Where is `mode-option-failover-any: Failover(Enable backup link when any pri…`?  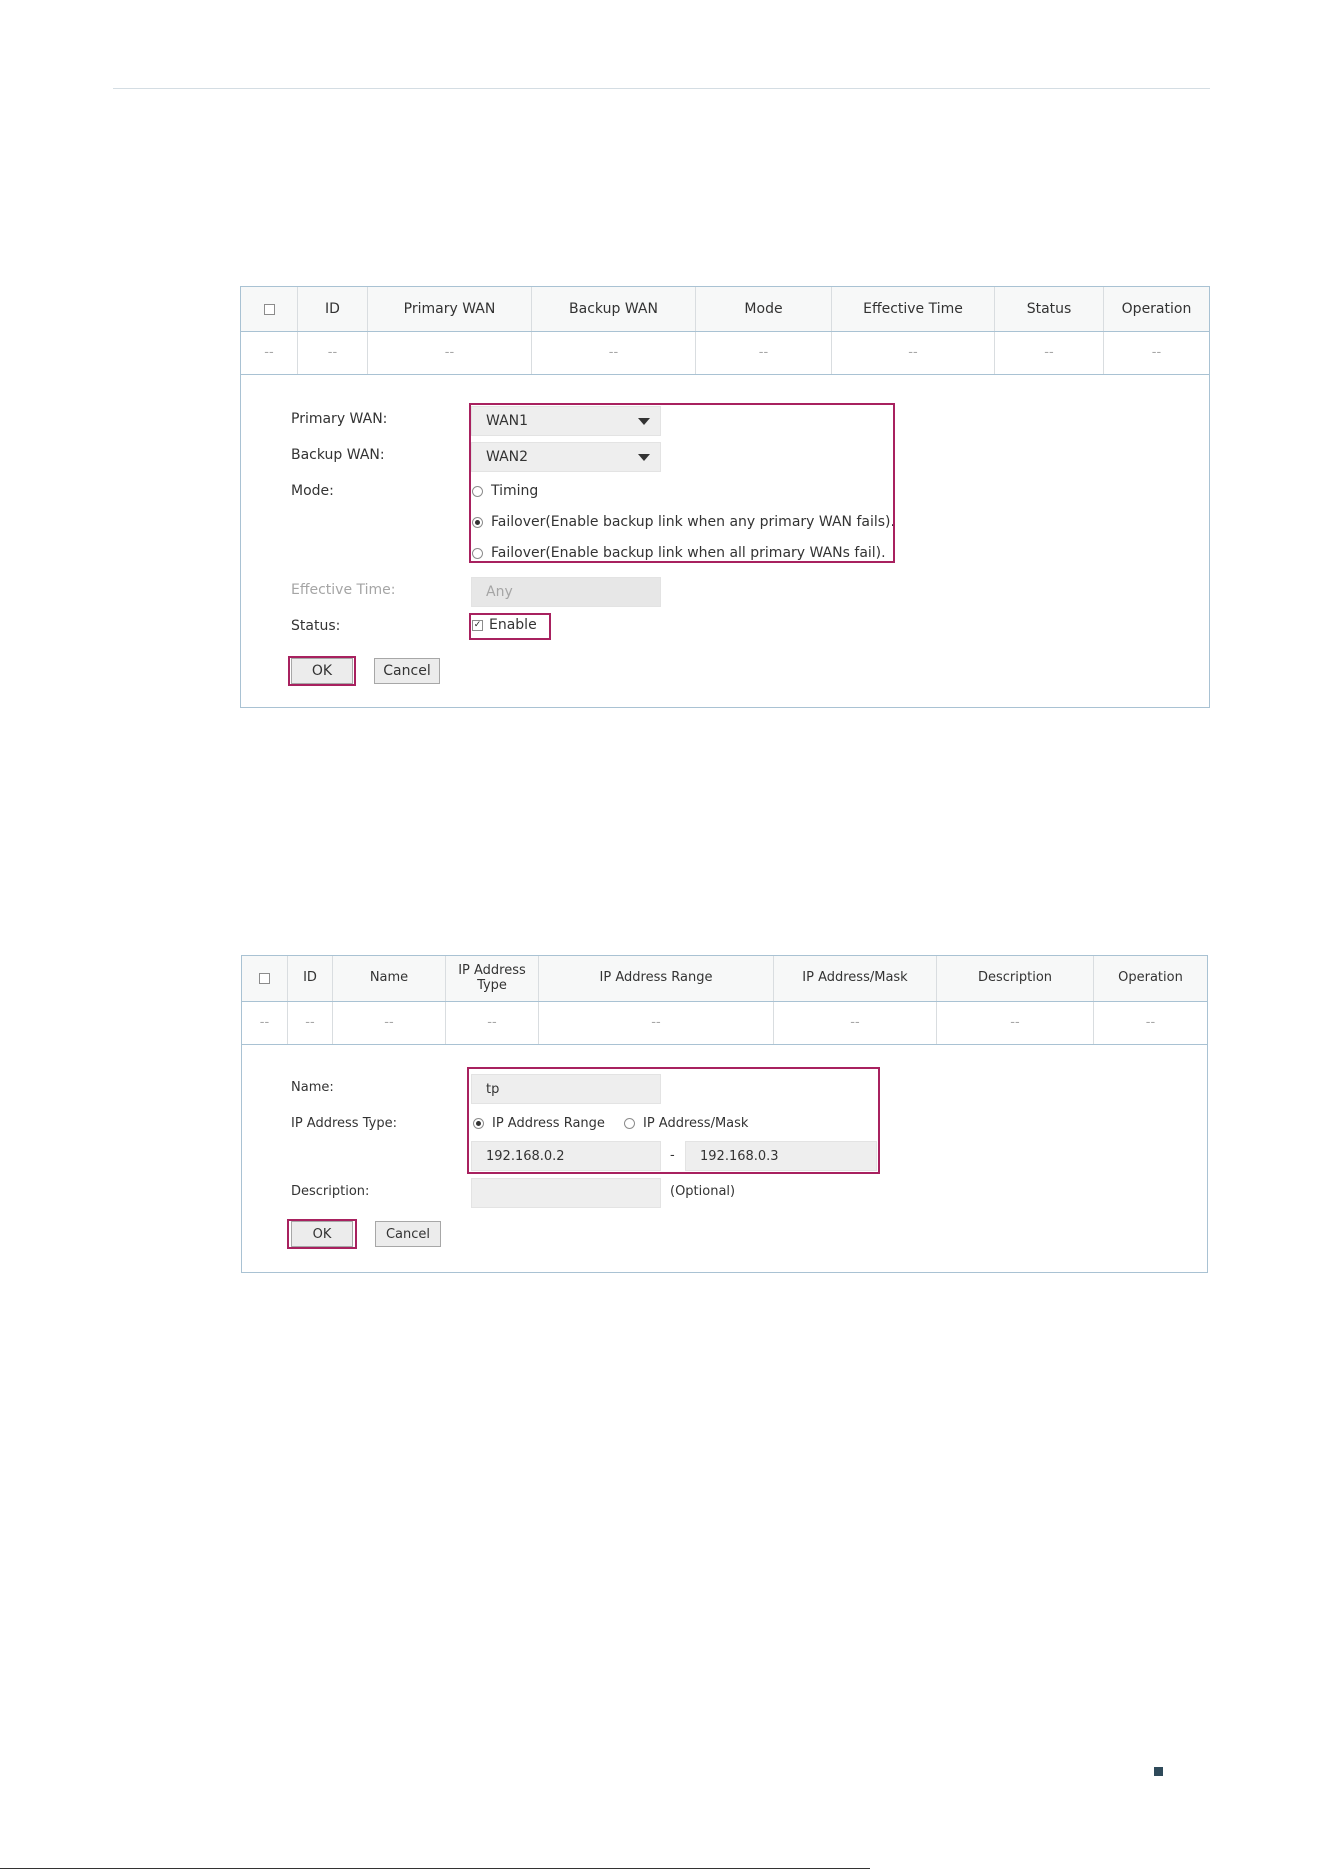
mode-option-failover-any: Failover(Enable backup link when any pri… is located at coordinates (683, 522).